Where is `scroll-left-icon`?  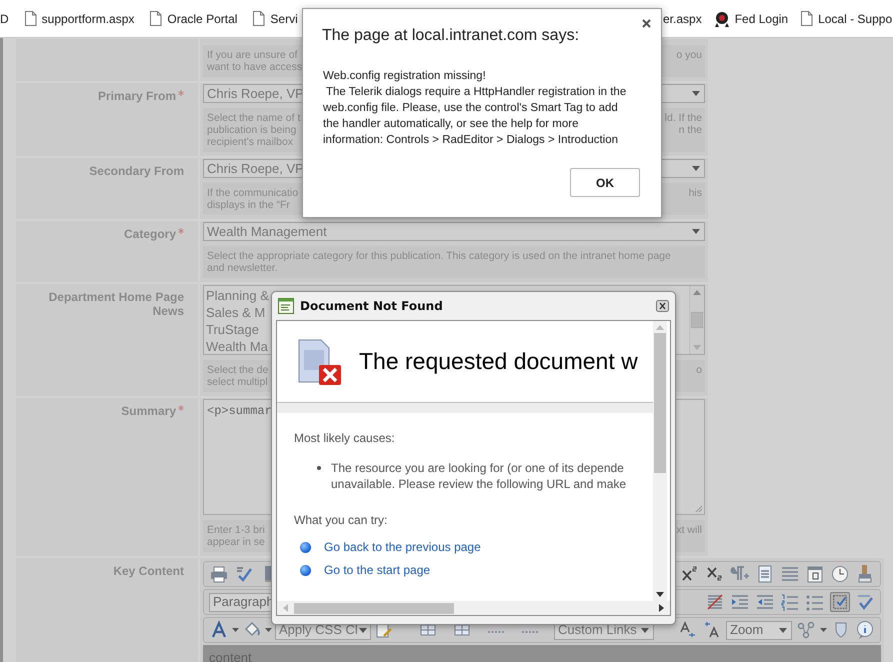
scroll-left-icon is located at coordinates (285, 608).